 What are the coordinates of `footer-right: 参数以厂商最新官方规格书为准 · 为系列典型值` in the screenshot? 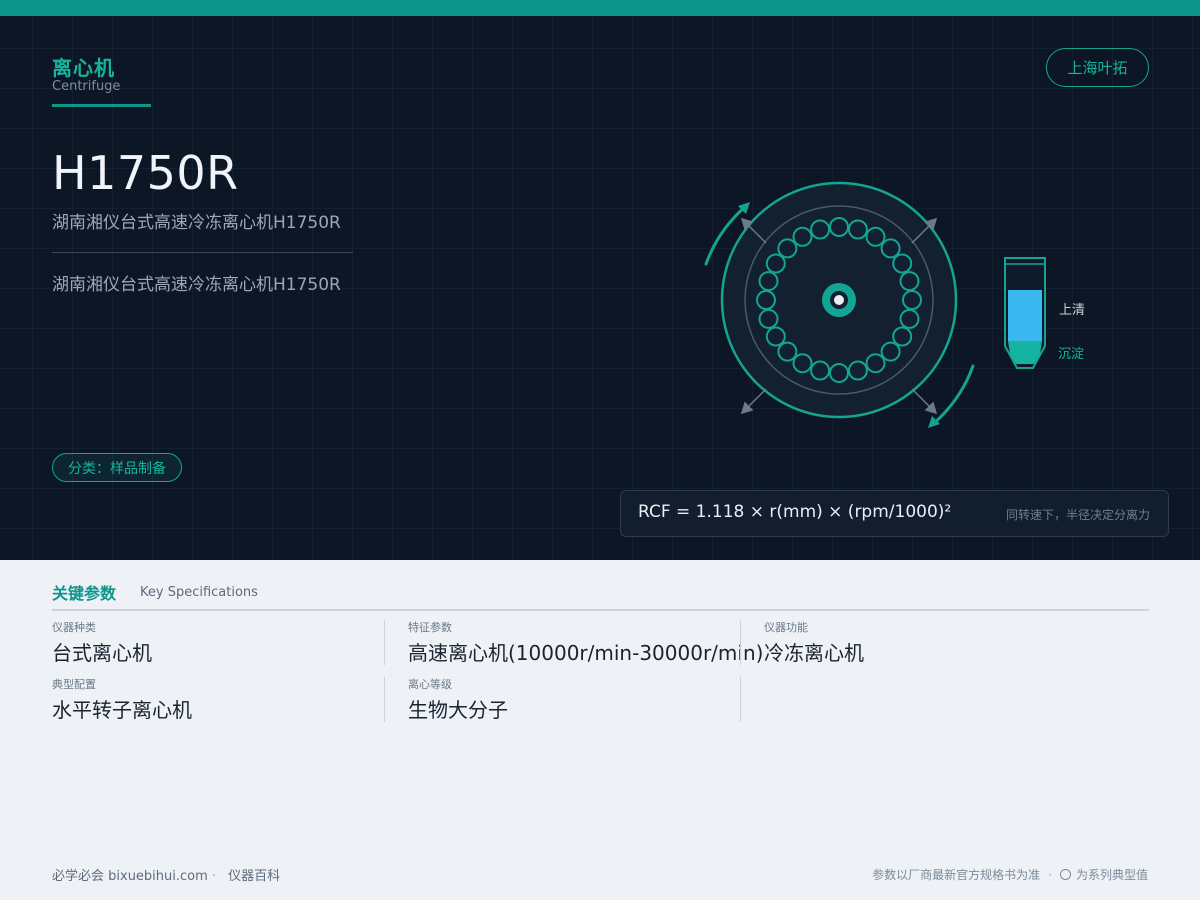 It's located at (1010, 874).